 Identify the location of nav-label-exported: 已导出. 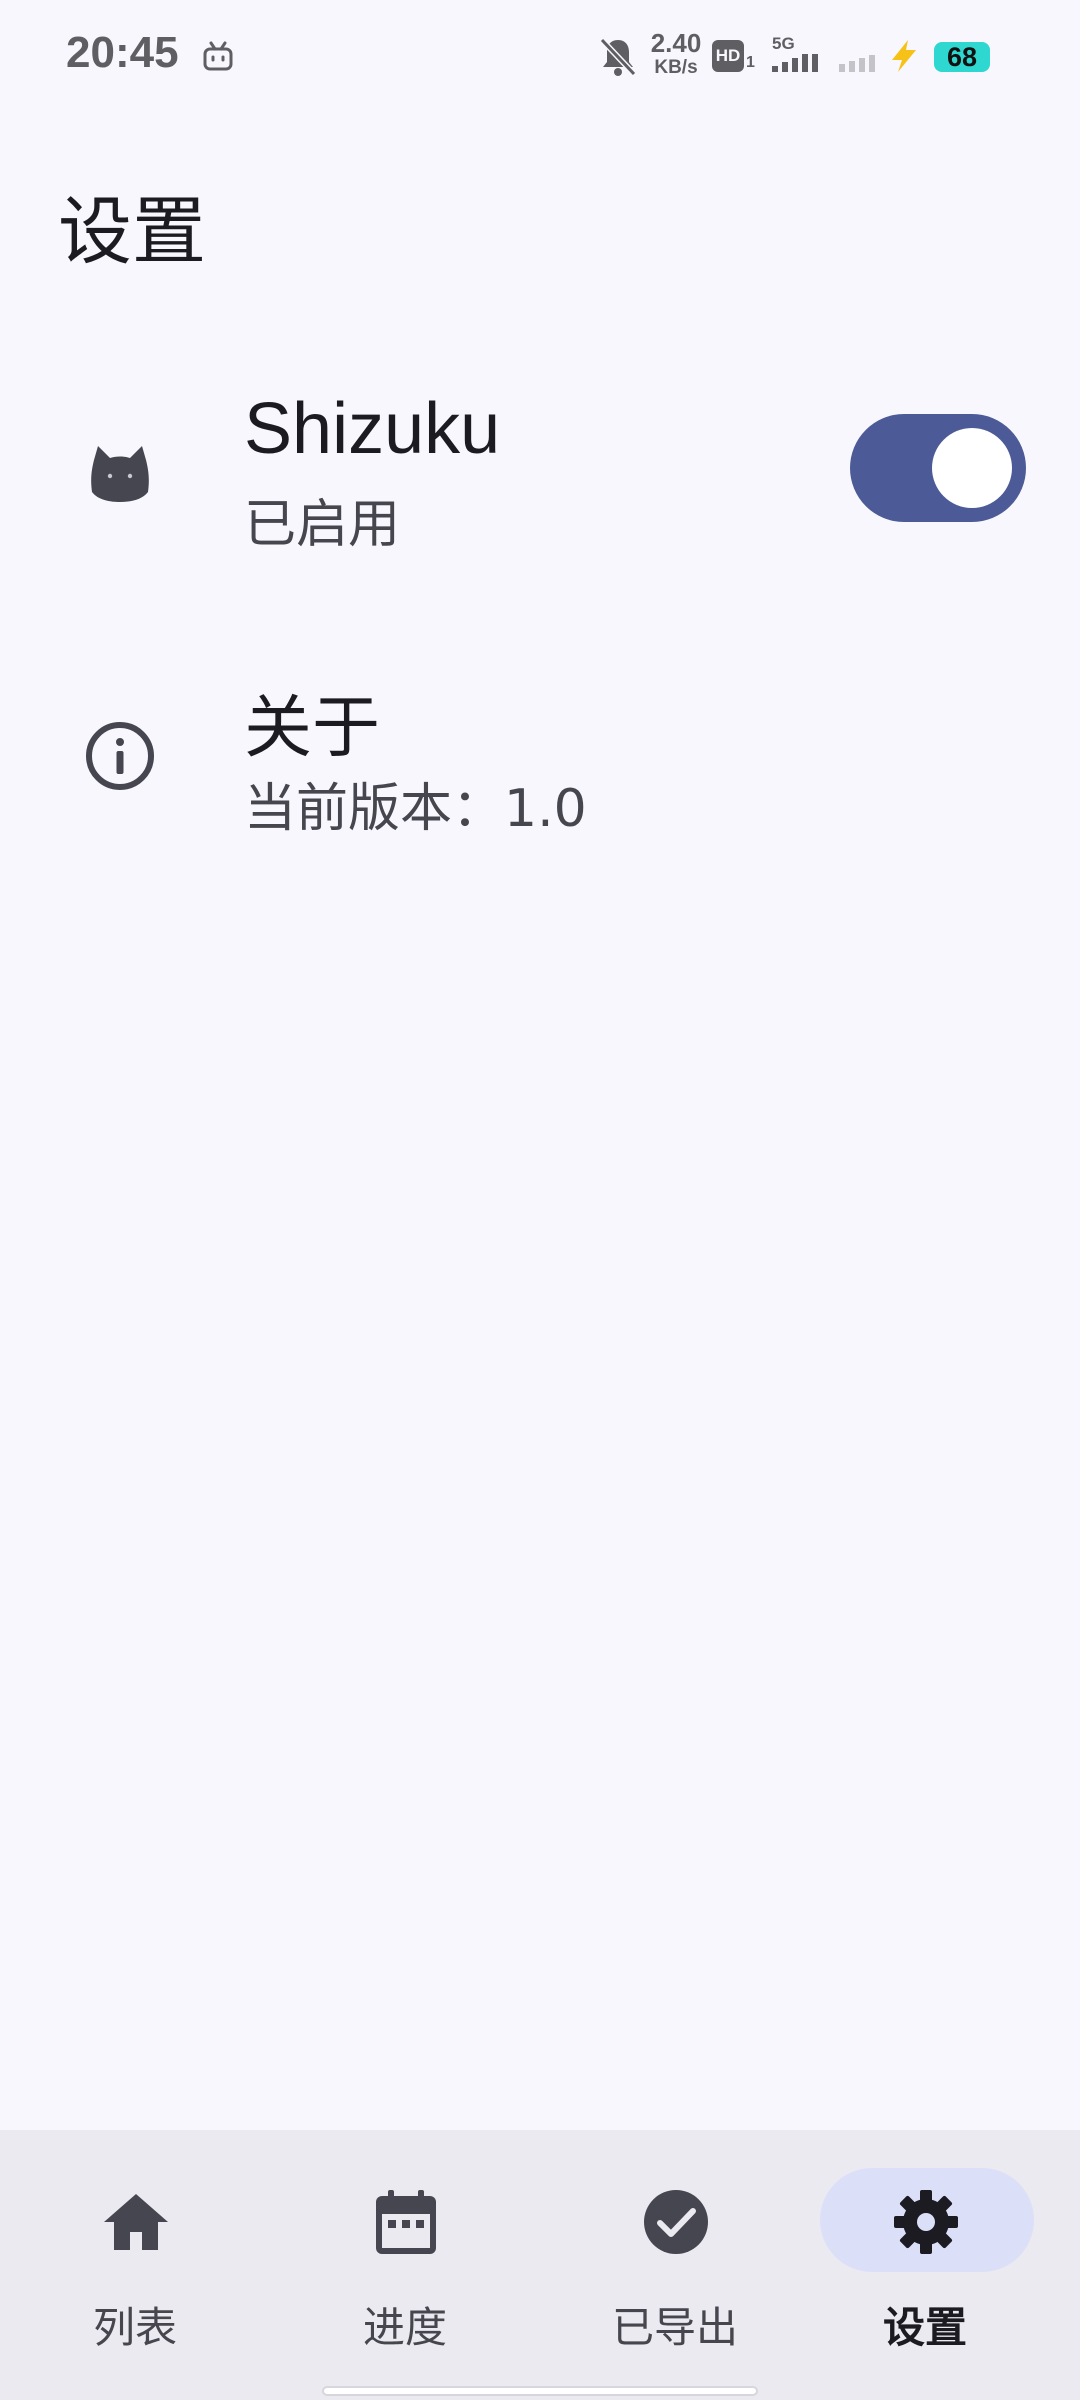
(674, 2327).